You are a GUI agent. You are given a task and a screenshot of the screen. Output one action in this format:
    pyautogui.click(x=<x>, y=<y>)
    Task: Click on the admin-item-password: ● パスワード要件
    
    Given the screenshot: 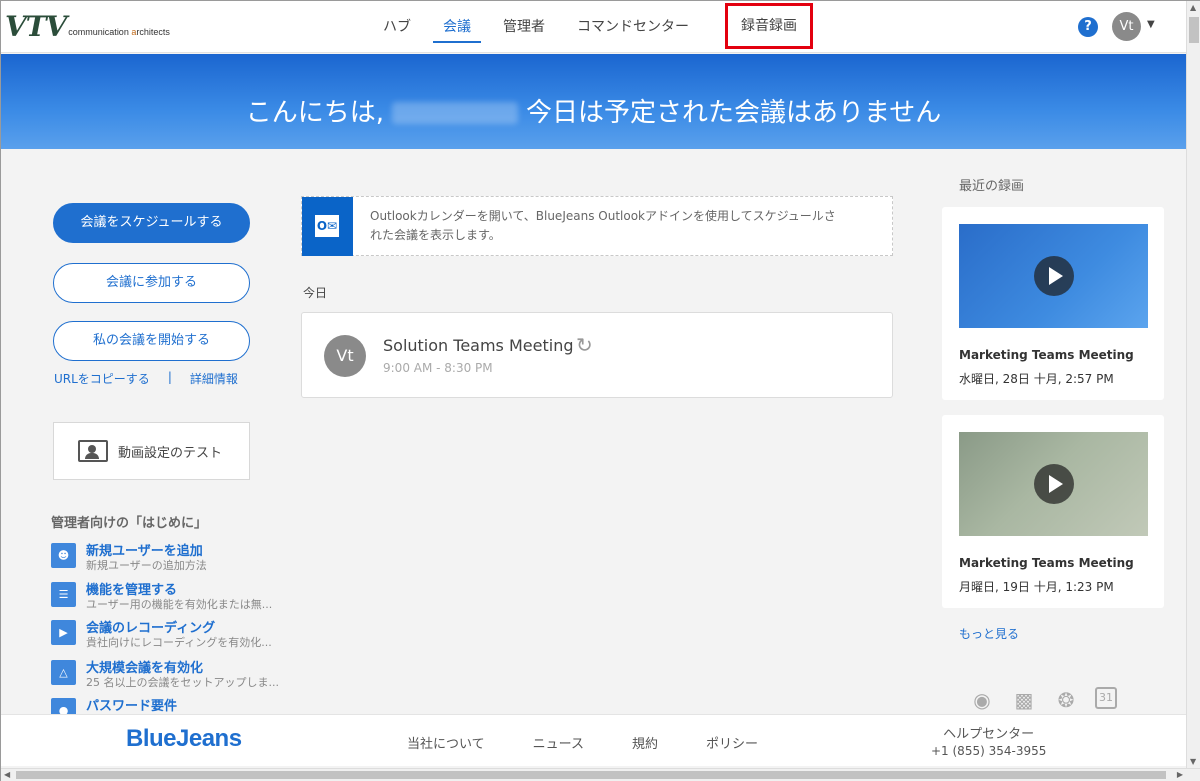 What is the action you would take?
    pyautogui.click(x=166, y=704)
    